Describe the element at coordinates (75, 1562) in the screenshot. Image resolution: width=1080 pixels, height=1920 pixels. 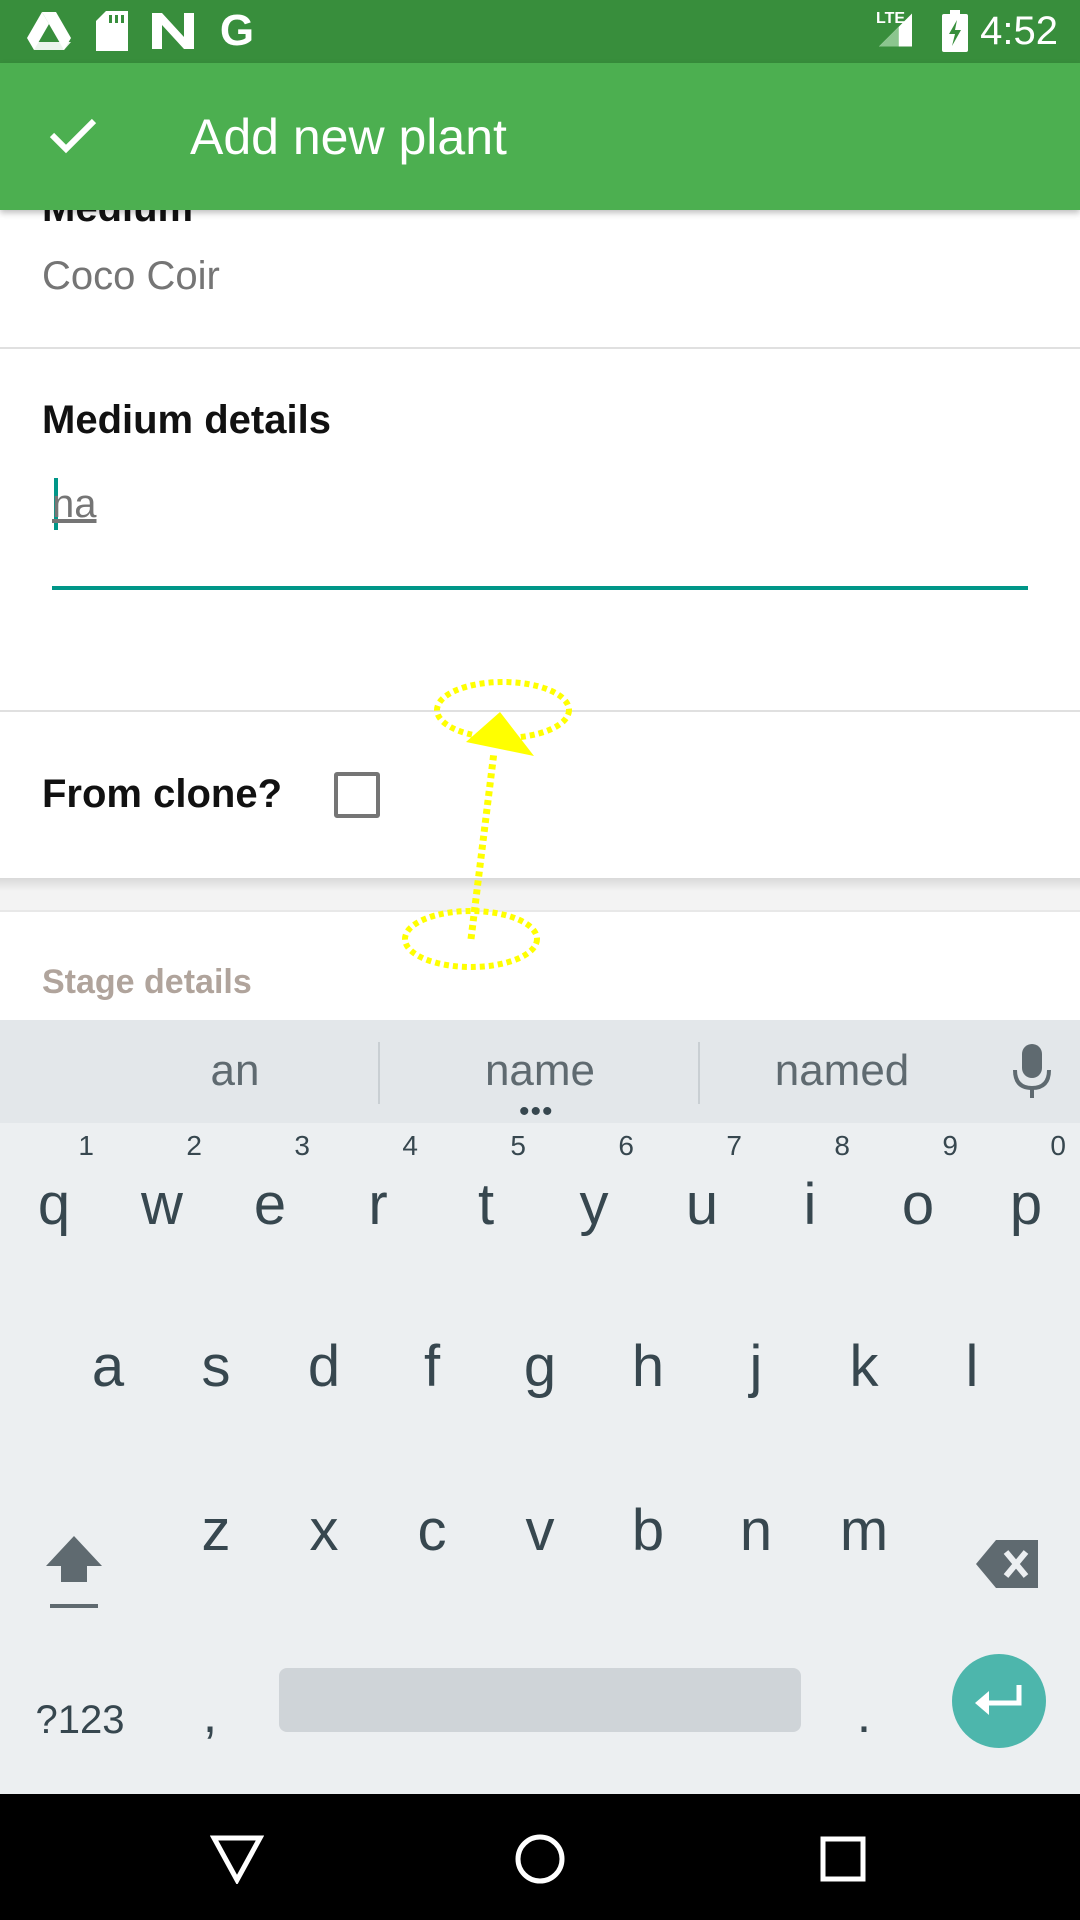
I see `shift-key` at that location.